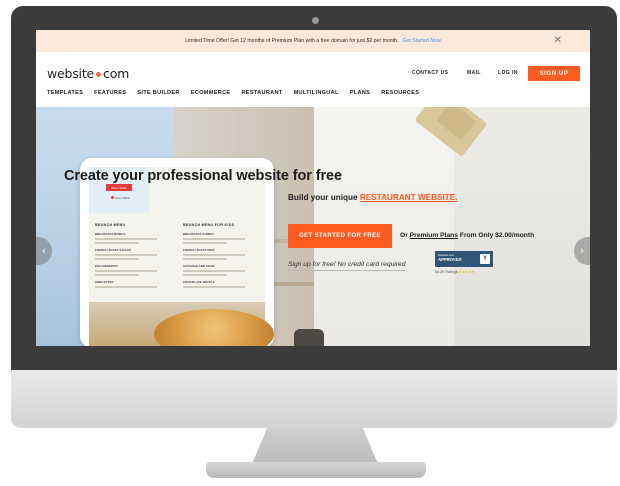  What do you see at coordinates (110, 234) in the screenshot?
I see `tablet-menu-item: BREAKFAST BOWLS` at bounding box center [110, 234].